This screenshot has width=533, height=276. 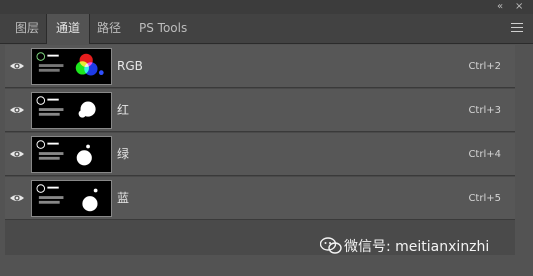 I want to click on tab-ps-tools: PS Tools, so click(x=163, y=28).